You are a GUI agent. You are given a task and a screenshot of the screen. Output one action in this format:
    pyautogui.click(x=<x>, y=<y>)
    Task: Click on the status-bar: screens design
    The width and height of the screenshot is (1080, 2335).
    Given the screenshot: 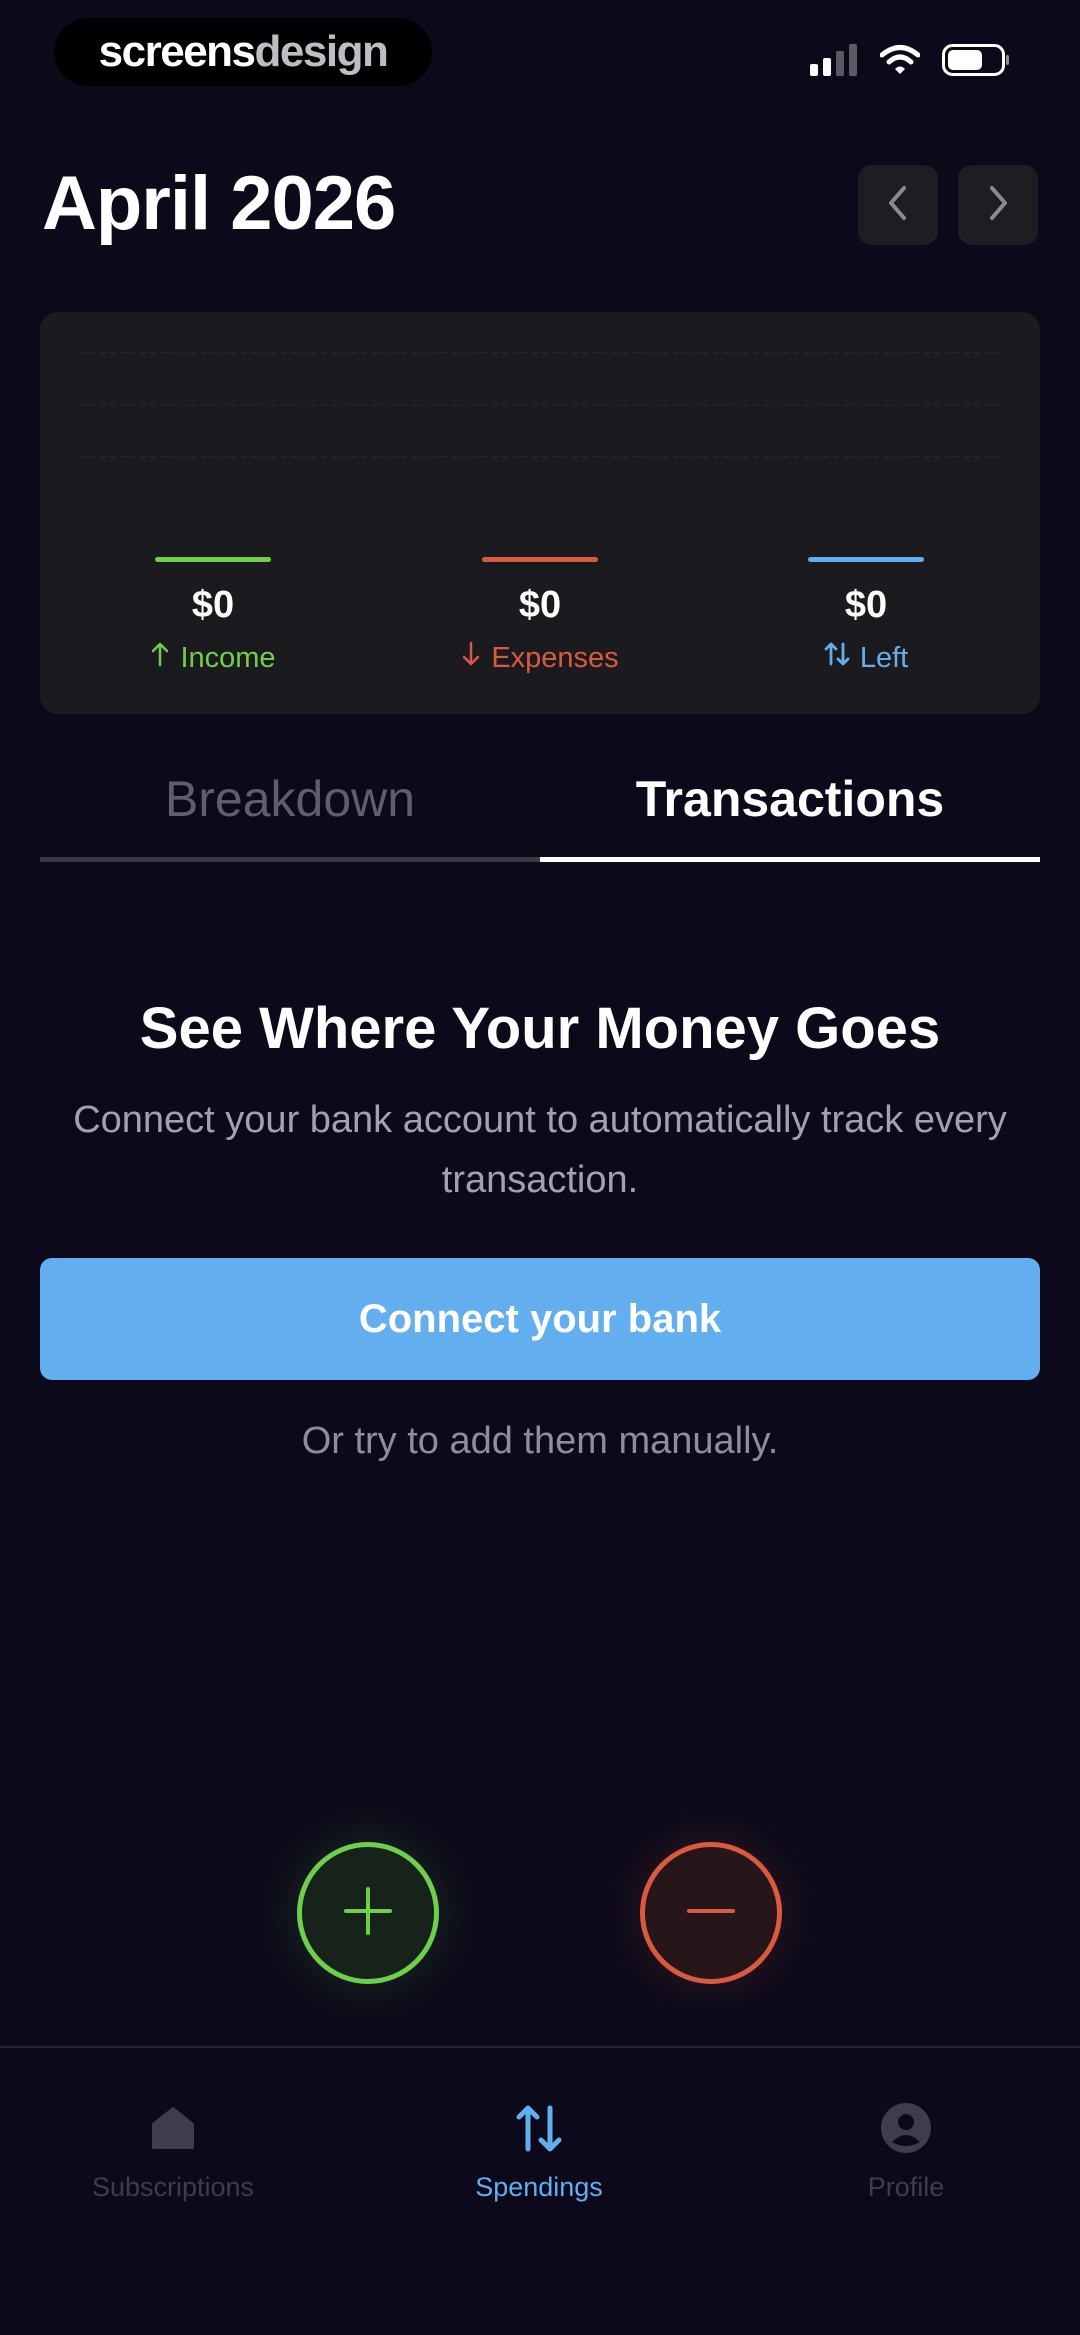 What is the action you would take?
    pyautogui.click(x=540, y=55)
    